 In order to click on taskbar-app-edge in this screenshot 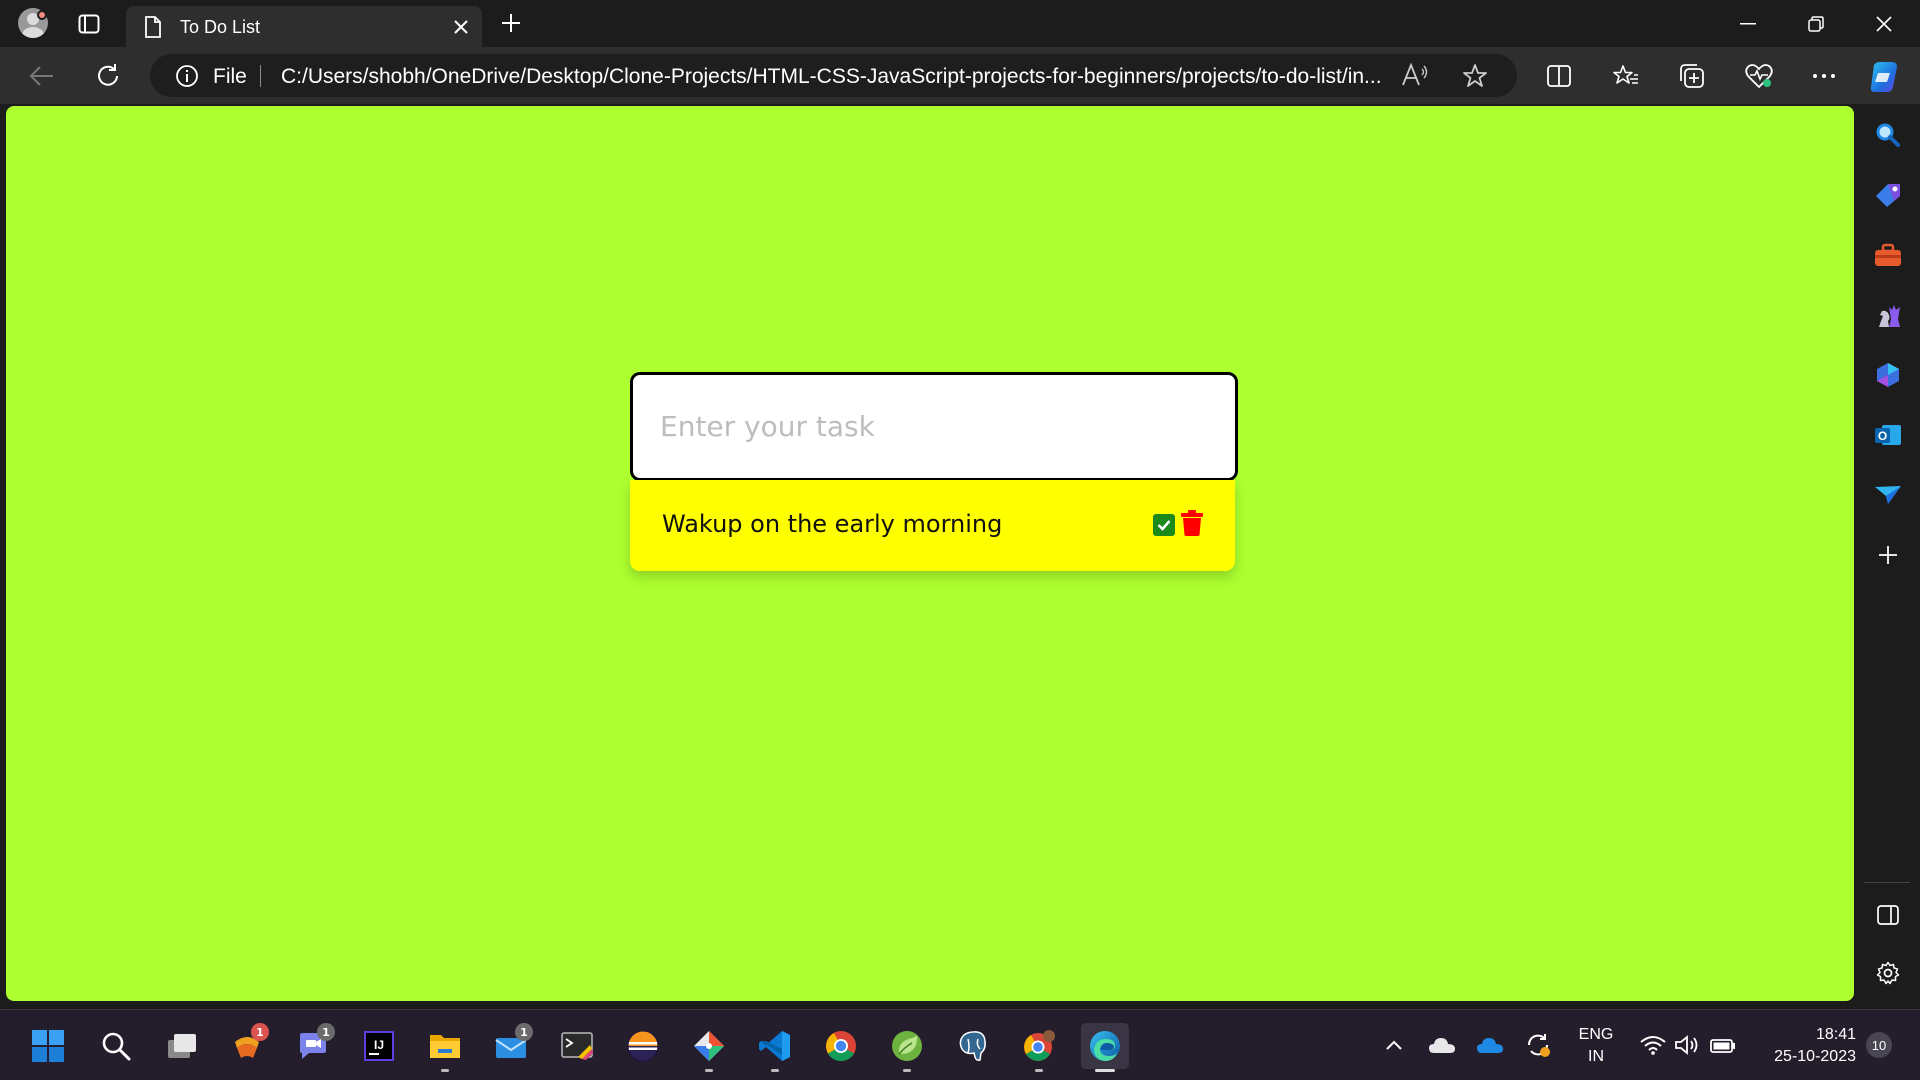, I will do `click(1105, 1047)`.